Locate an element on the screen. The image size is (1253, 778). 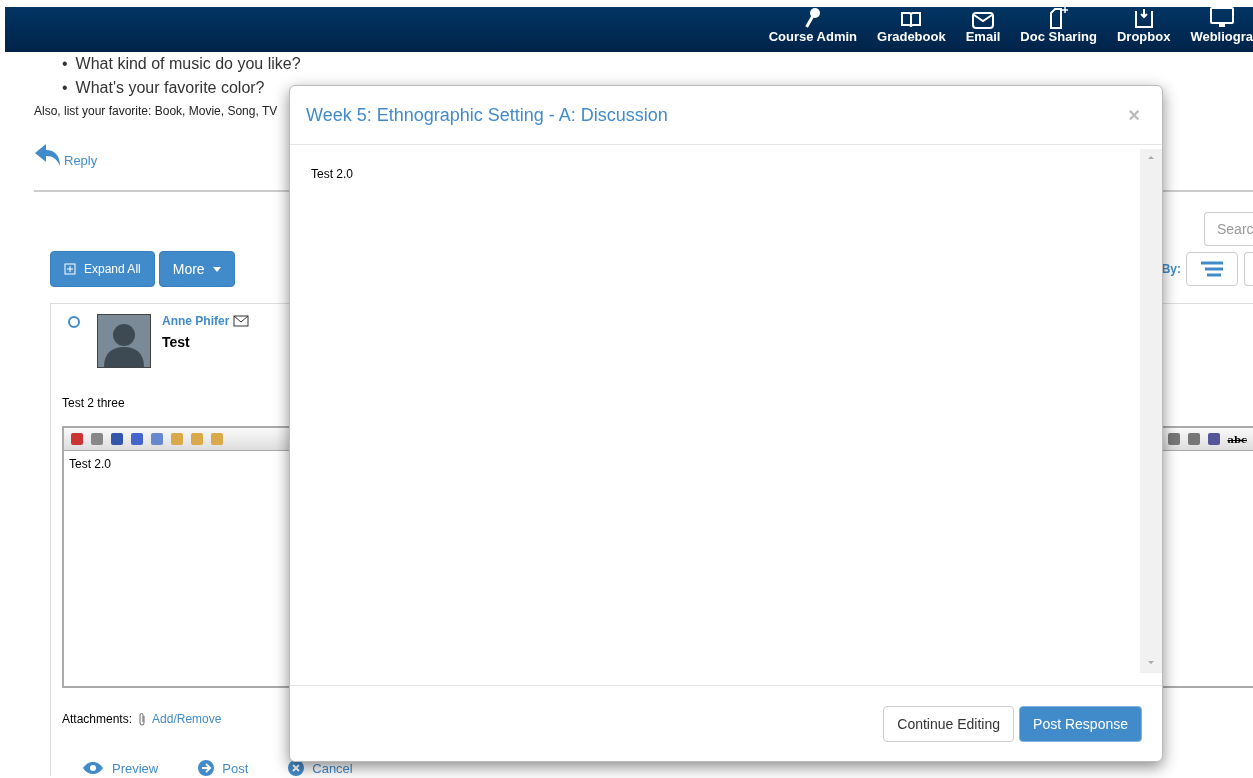
nav-link: Dropbox is located at coordinates (1143, 25).